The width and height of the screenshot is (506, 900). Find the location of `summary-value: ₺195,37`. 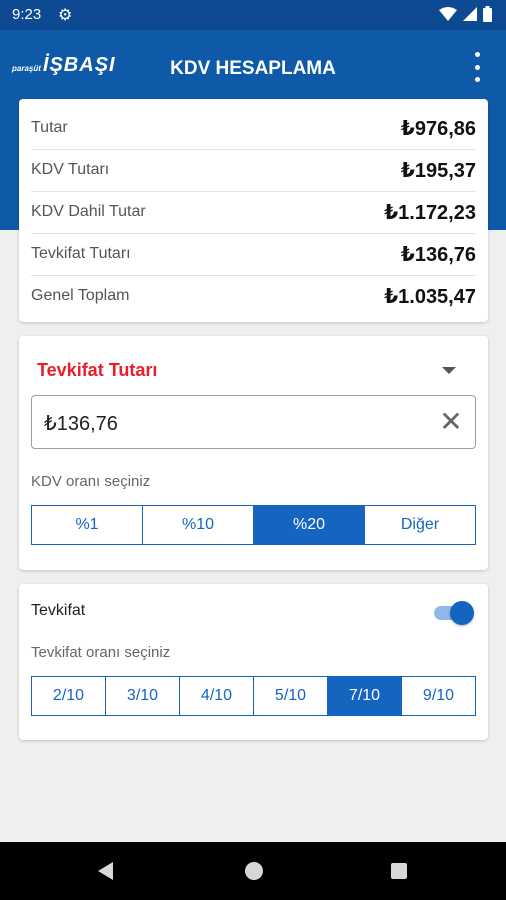

summary-value: ₺195,37 is located at coordinates (438, 170).